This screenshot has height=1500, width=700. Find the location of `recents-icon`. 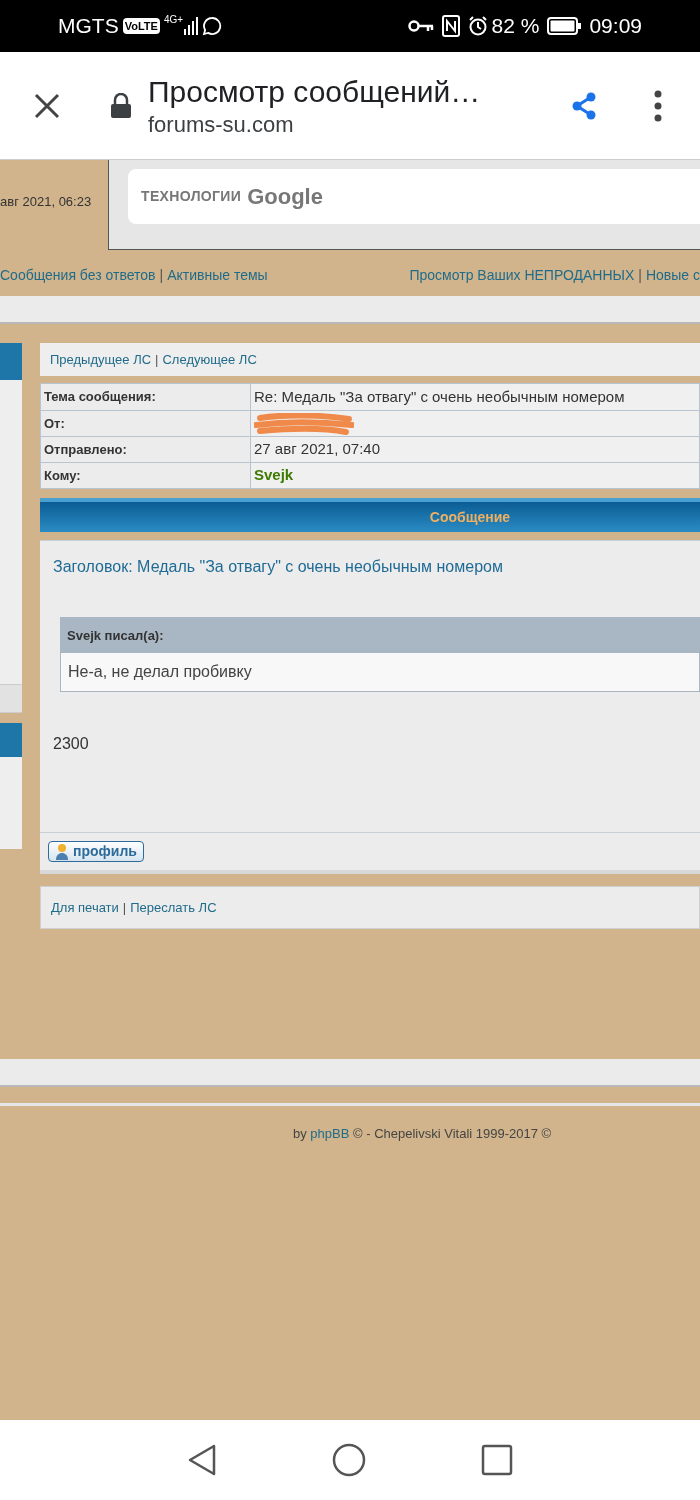

recents-icon is located at coordinates (496, 1460).